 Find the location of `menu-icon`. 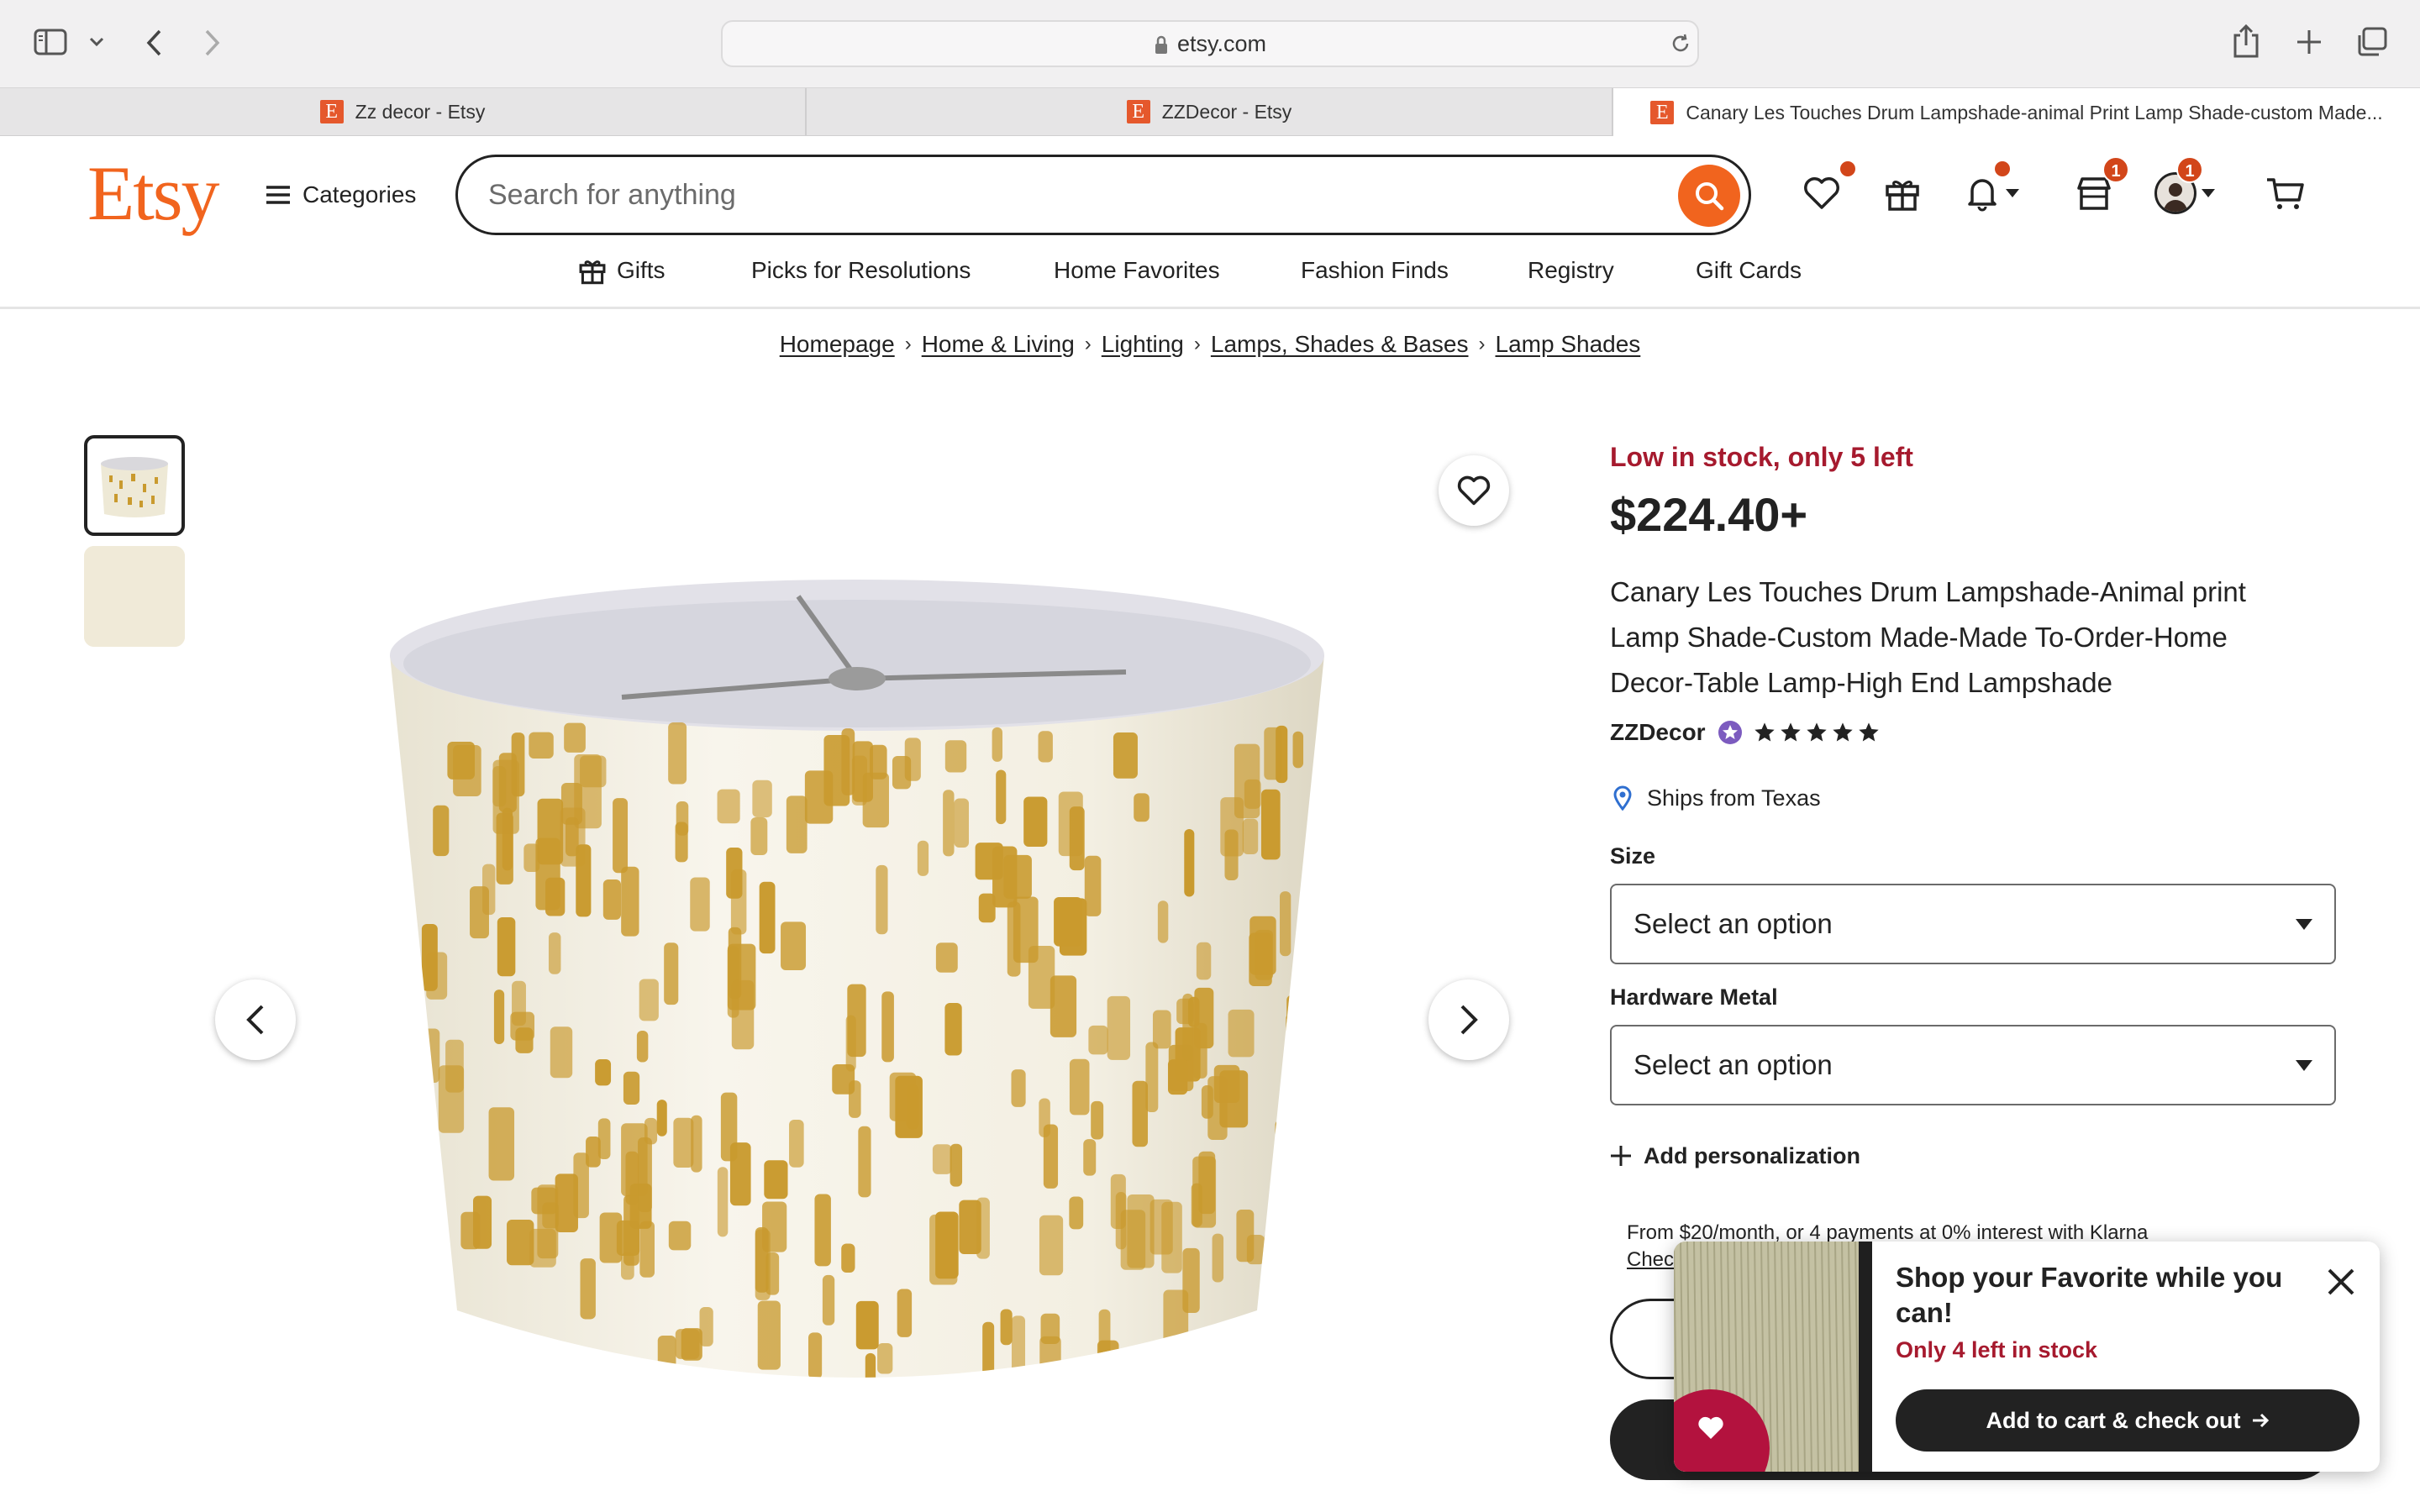

menu-icon is located at coordinates (278, 195).